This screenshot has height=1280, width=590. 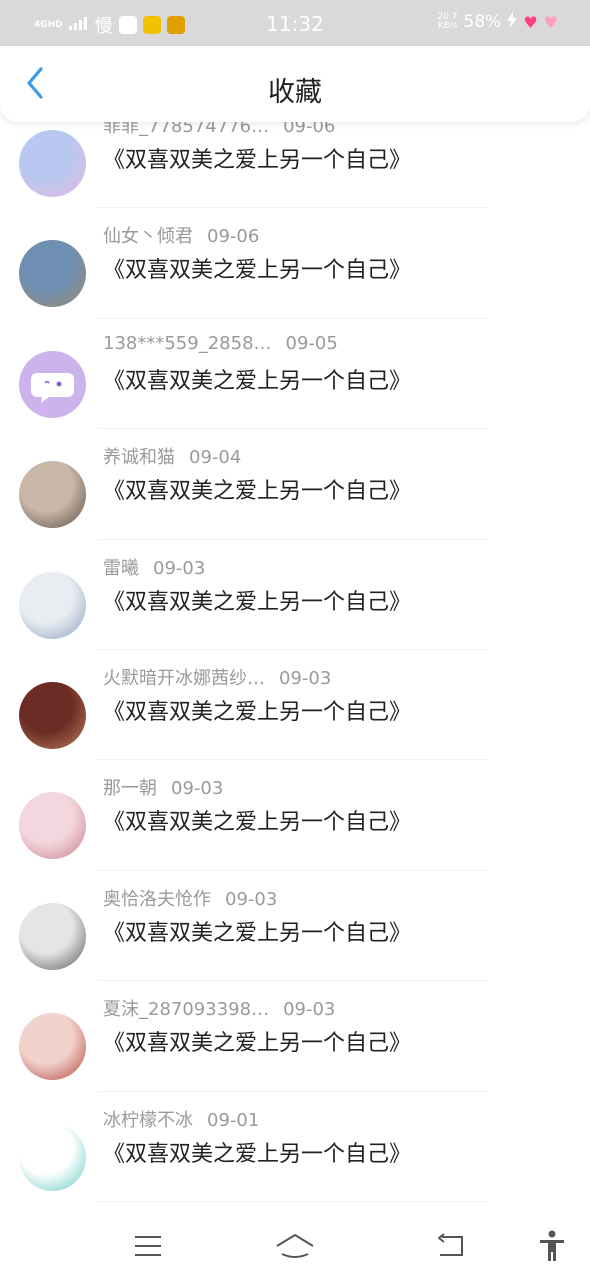 I want to click on list-item: 138***559_2858… 09-05 《双喜双美之爱上另一个自己》, so click(x=295, y=374).